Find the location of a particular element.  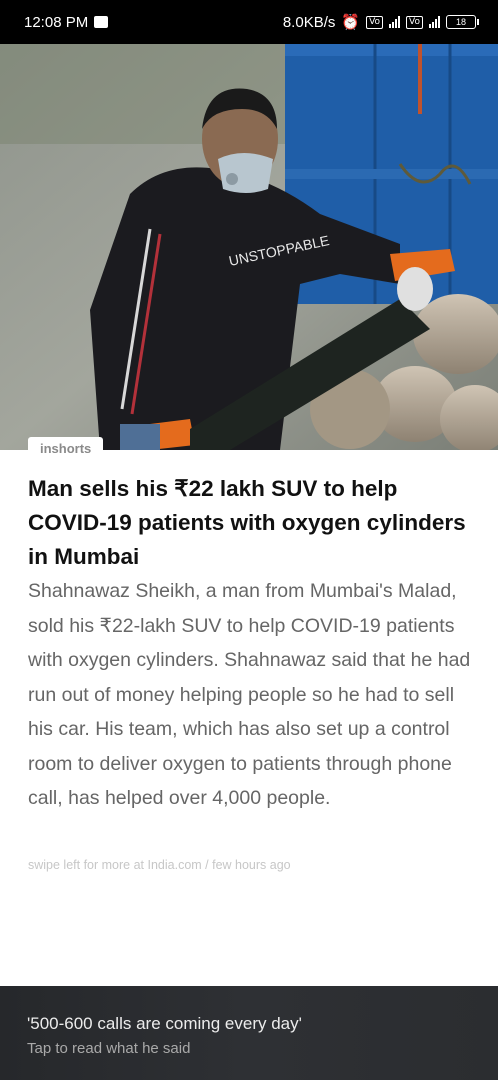

battery-icon: 18 is located at coordinates (462, 22).